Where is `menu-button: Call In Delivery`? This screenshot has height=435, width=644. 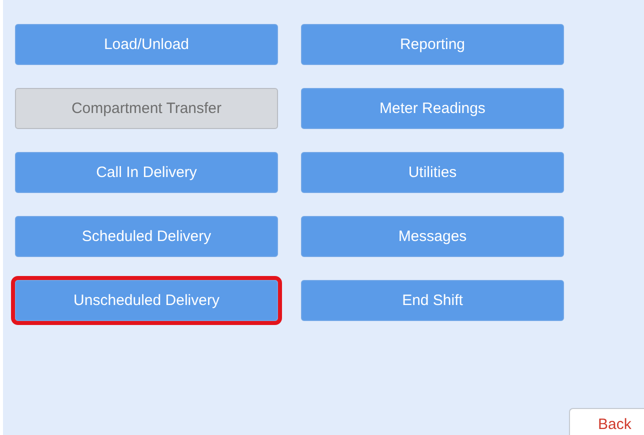 menu-button: Call In Delivery is located at coordinates (146, 172).